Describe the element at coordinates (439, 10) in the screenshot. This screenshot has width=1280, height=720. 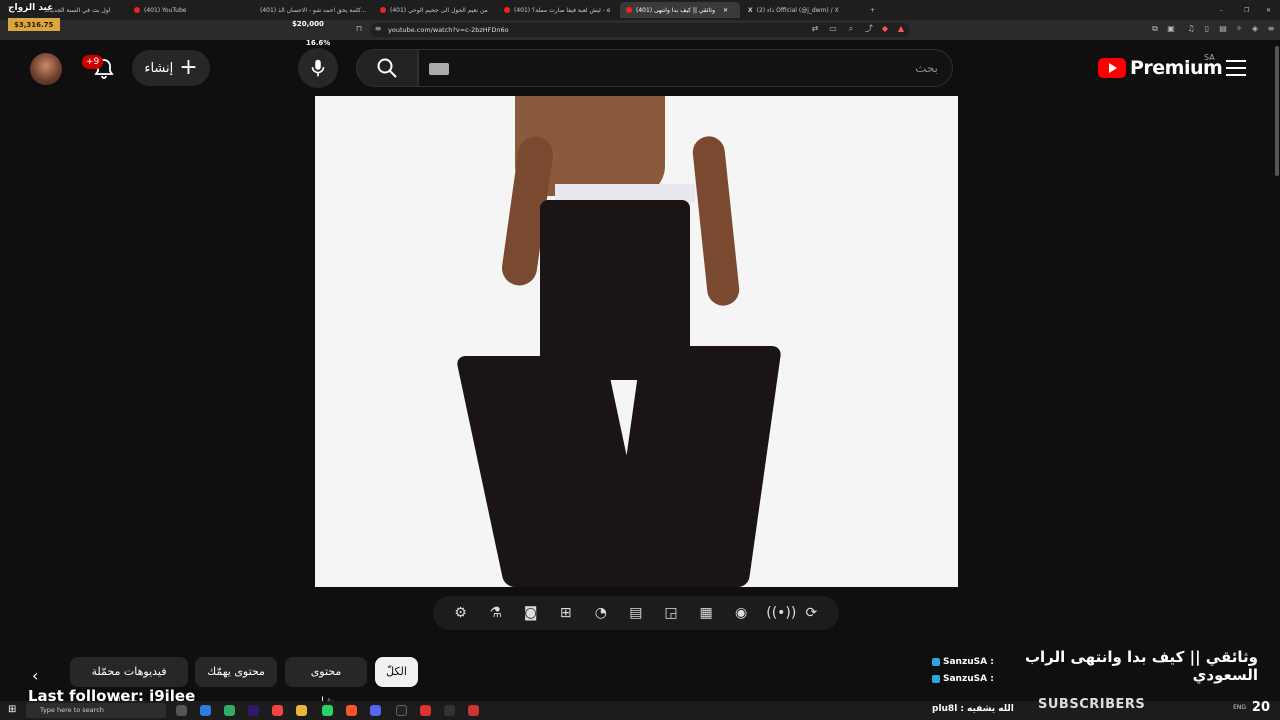
I see `tab-label: (401) من نعيم الجول الى جحيم الوحي` at that location.